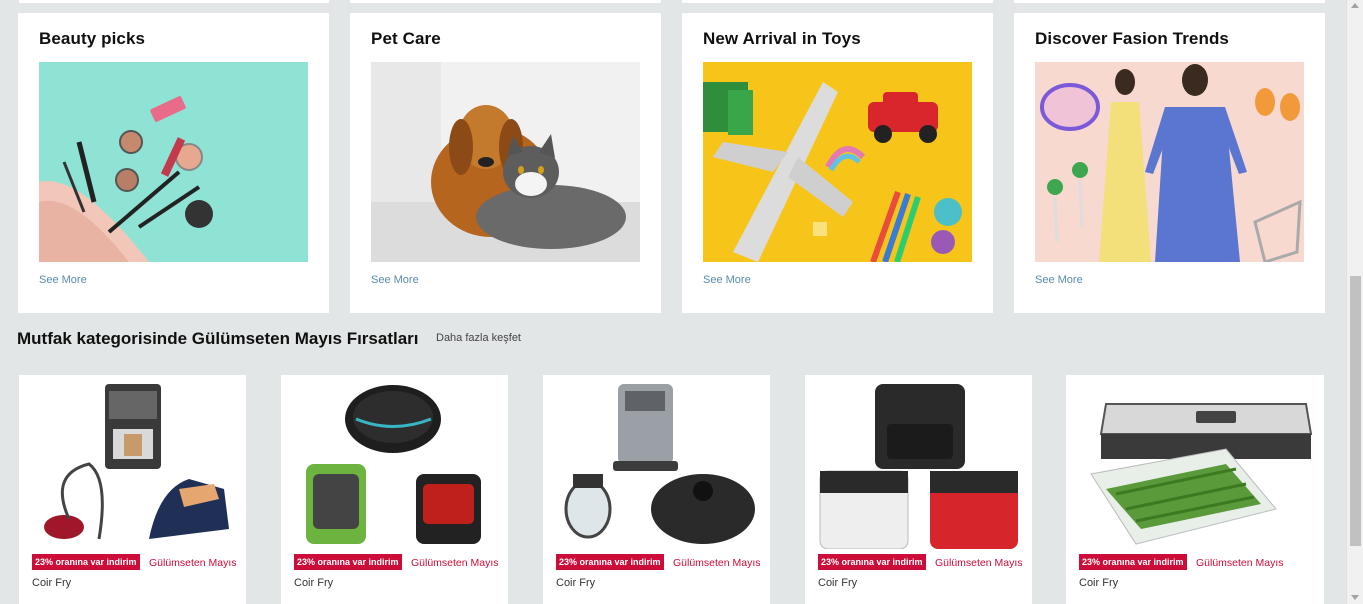 Image resolution: width=1363 pixels, height=604 pixels. I want to click on makeup-products-image, so click(173, 162).